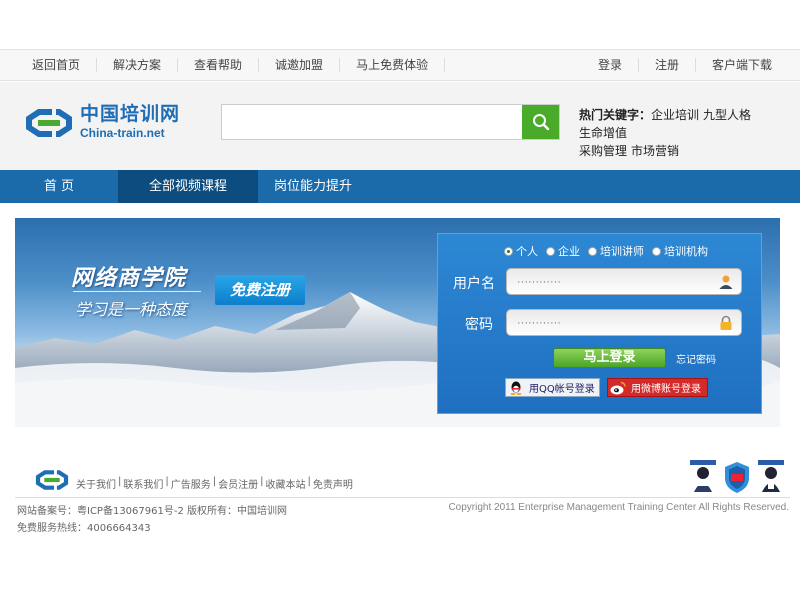 The height and width of the screenshot is (600, 800). Describe the element at coordinates (333, 483) in the screenshot. I see `footer-link-disclaimer: 免责声明` at that location.